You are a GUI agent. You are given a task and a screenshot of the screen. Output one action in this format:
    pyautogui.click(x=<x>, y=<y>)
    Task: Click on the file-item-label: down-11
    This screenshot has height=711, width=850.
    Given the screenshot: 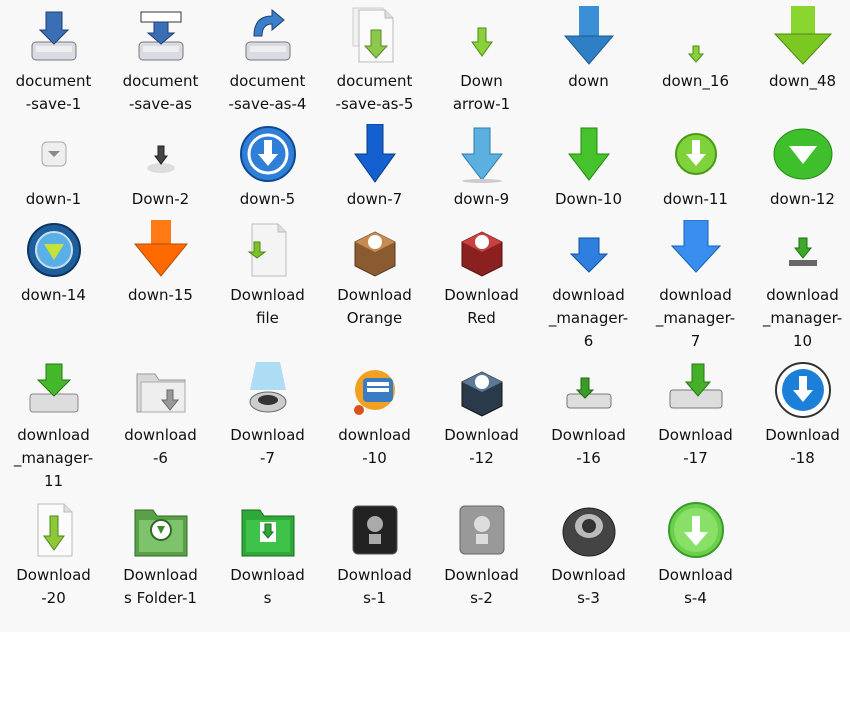 What is the action you would take?
    pyautogui.click(x=695, y=199)
    